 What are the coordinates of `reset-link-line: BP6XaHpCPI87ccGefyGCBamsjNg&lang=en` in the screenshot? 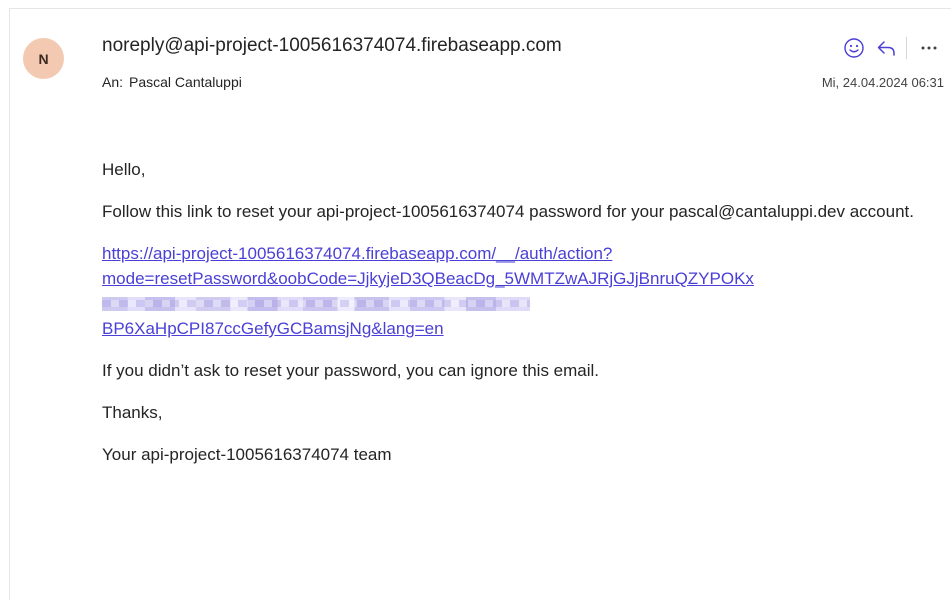 It's located at (517, 328).